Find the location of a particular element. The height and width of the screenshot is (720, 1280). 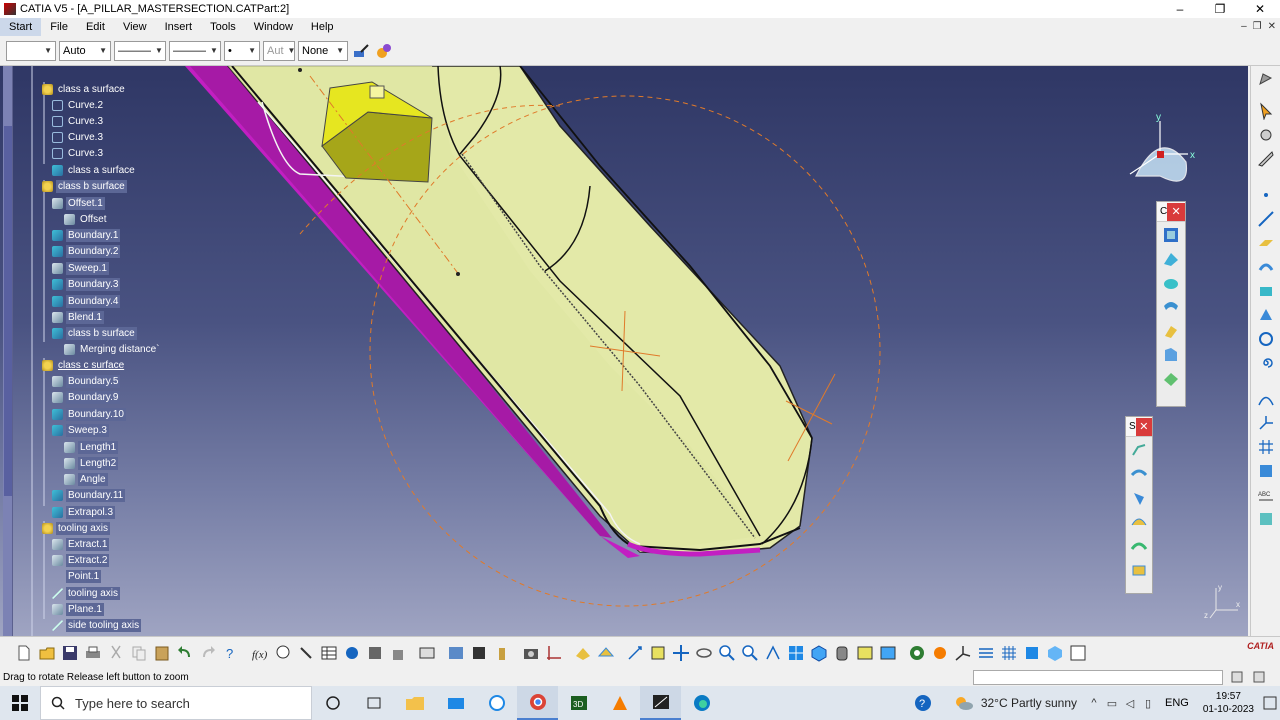

catia-taskbar-icon is located at coordinates (660, 703).